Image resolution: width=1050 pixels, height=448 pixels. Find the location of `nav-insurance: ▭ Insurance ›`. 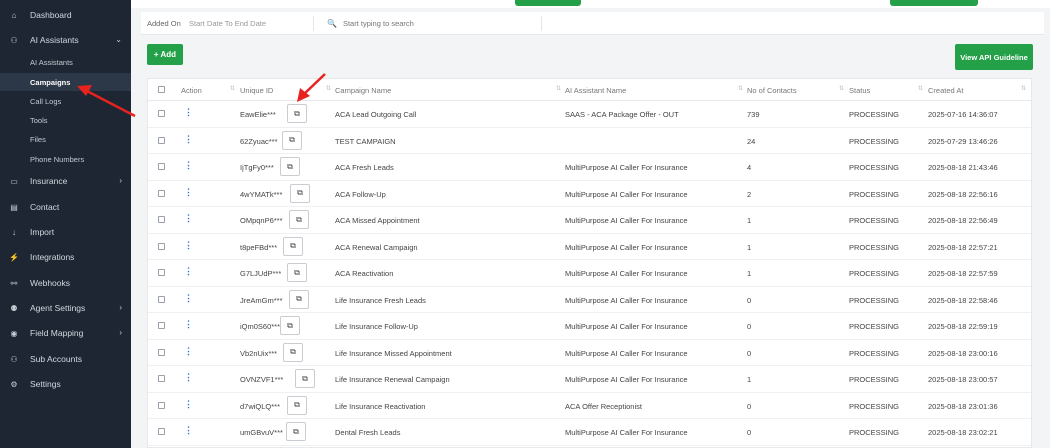

nav-insurance: ▭ Insurance › is located at coordinates (65, 181).